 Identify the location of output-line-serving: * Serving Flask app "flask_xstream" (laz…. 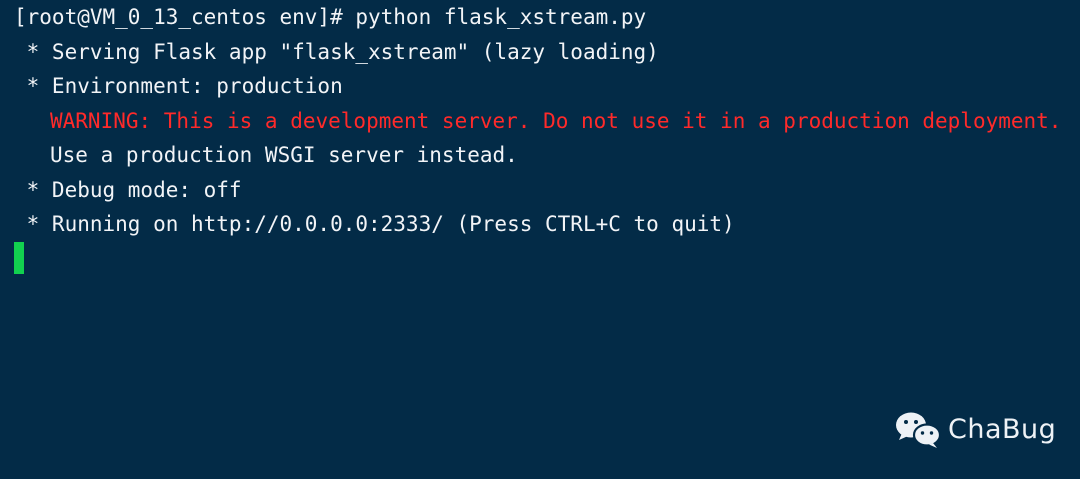
(336, 51).